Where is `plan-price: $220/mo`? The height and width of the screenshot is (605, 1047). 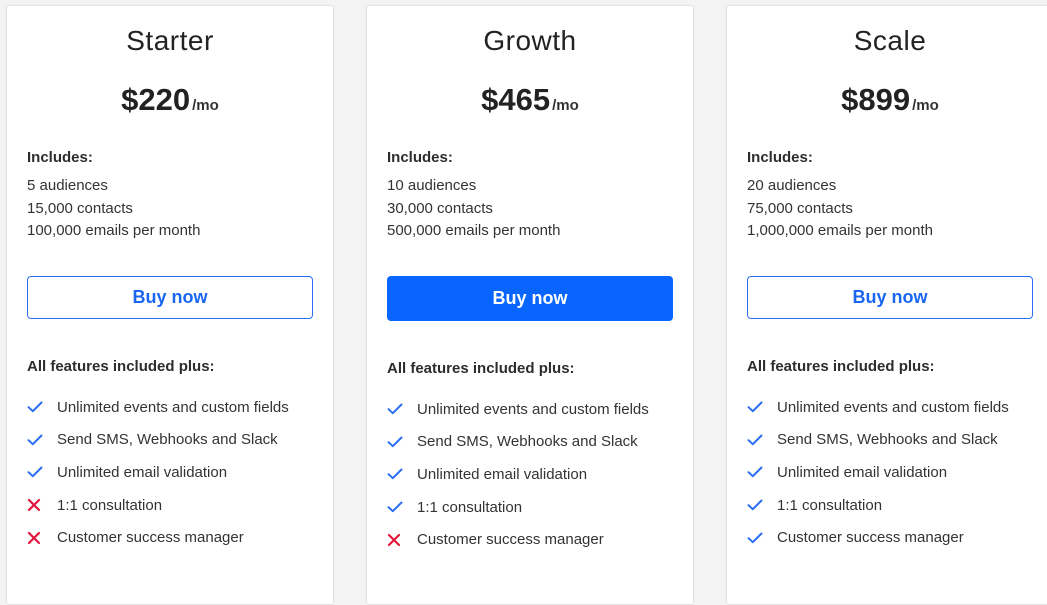
plan-price: $220/mo is located at coordinates (170, 100).